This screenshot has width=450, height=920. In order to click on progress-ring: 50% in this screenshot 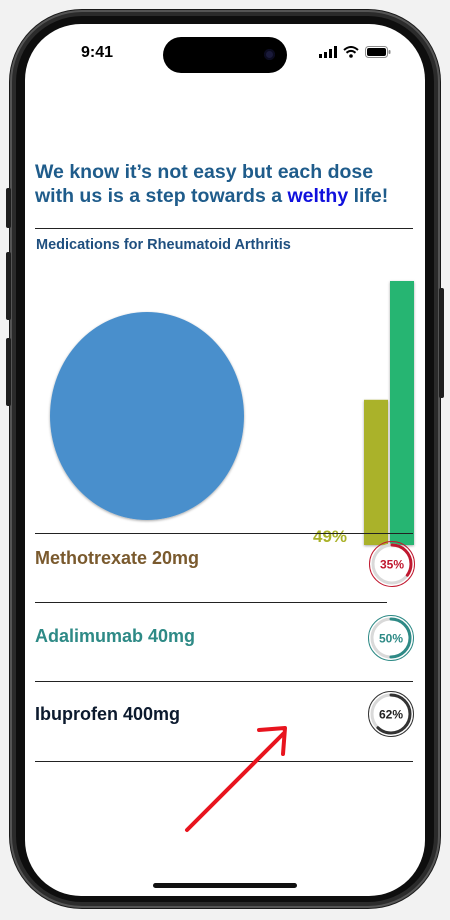, I will do `click(391, 638)`.